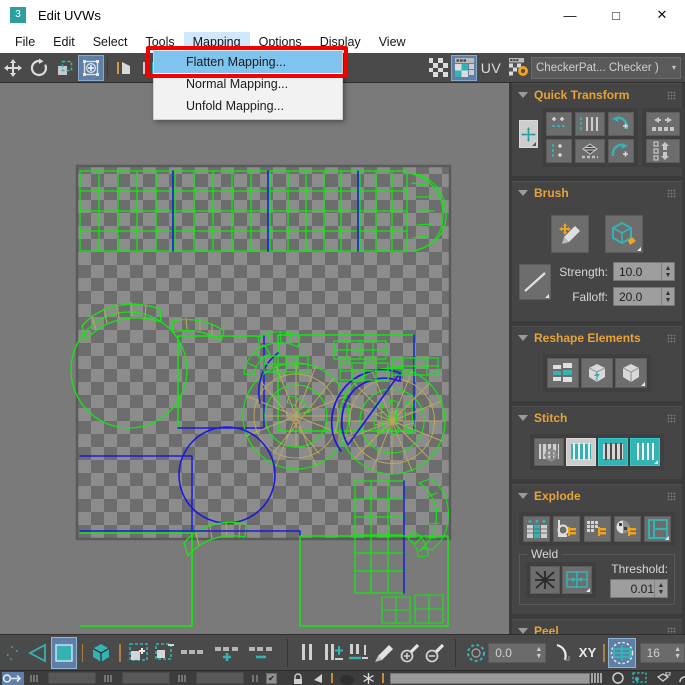 This screenshot has height=685, width=685. I want to click on pan-icon, so click(347, 678).